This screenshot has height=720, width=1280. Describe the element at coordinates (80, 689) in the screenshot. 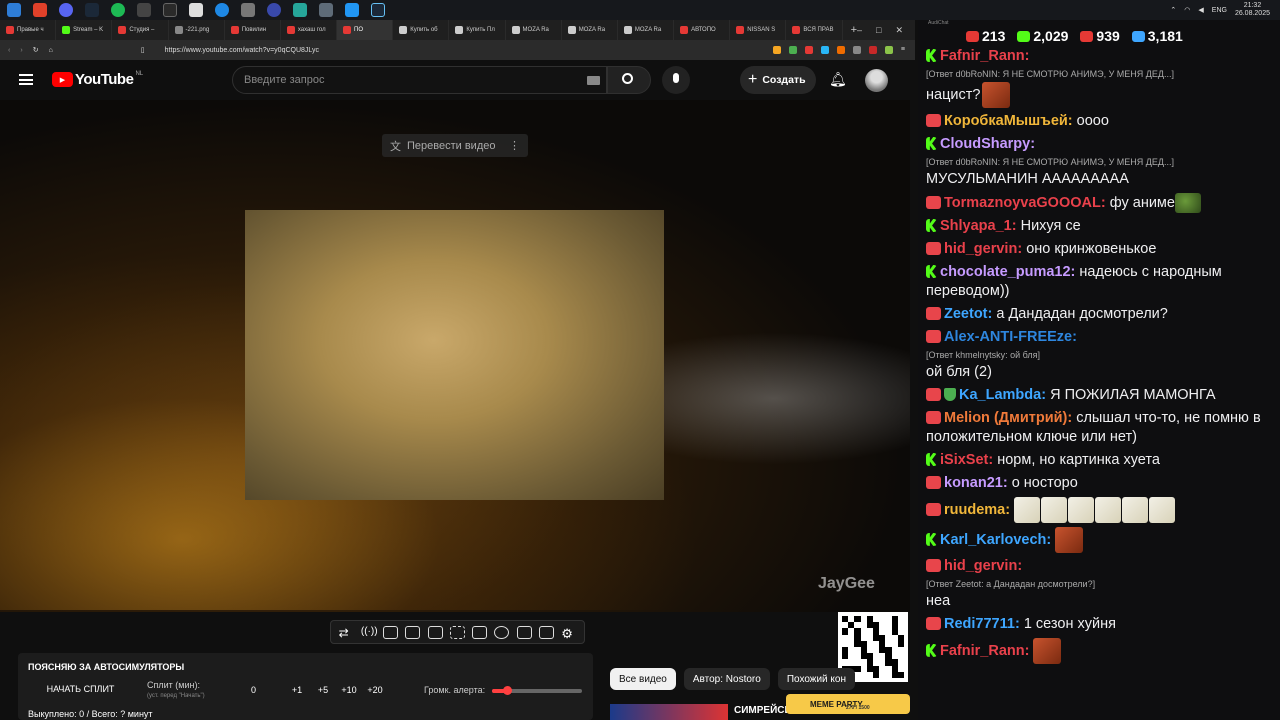

I see `start-split-button: НАЧАТЬ СПЛИТ` at that location.